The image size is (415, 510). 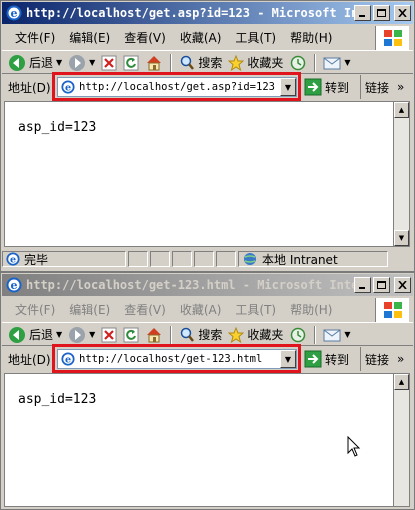 What do you see at coordinates (401, 440) in the screenshot?
I see `vertical-scrollbar: ▲` at bounding box center [401, 440].